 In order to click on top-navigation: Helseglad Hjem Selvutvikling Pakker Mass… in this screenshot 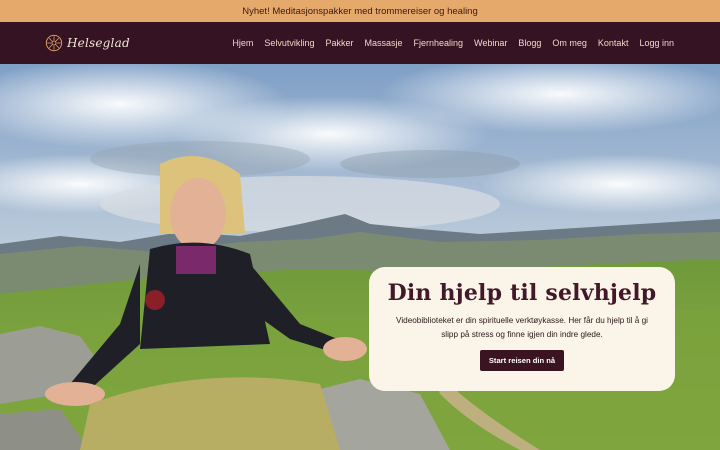, I will do `click(360, 43)`.